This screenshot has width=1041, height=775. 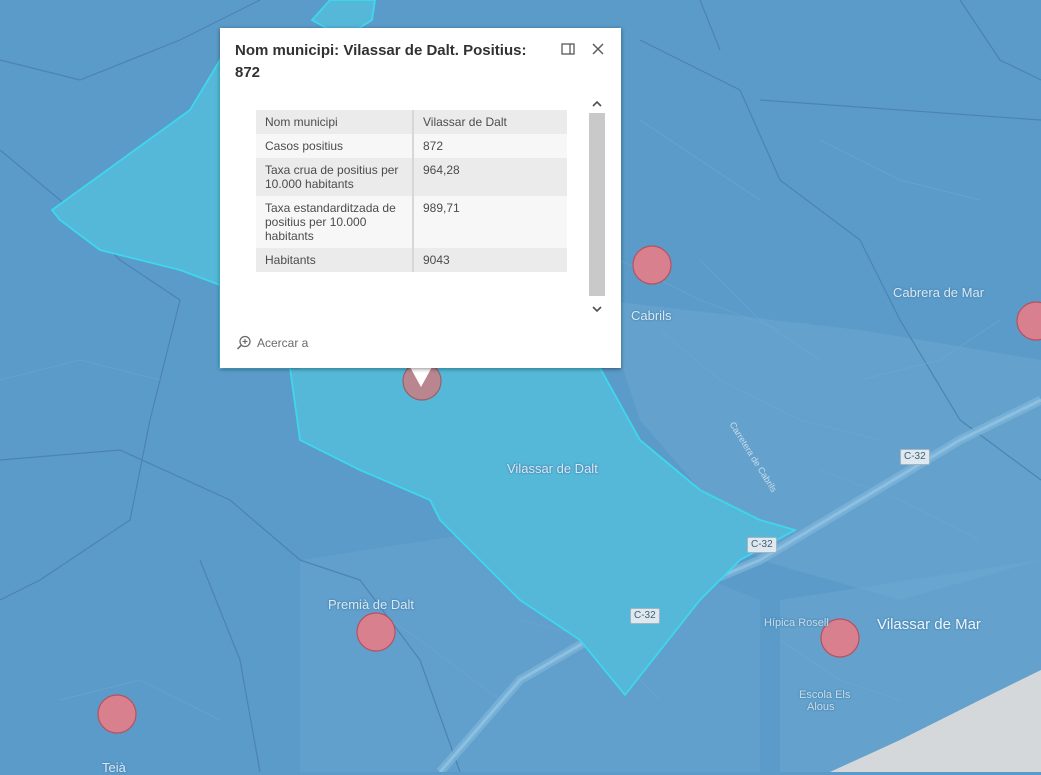 I want to click on scrollbar-thumb, so click(x=597, y=204).